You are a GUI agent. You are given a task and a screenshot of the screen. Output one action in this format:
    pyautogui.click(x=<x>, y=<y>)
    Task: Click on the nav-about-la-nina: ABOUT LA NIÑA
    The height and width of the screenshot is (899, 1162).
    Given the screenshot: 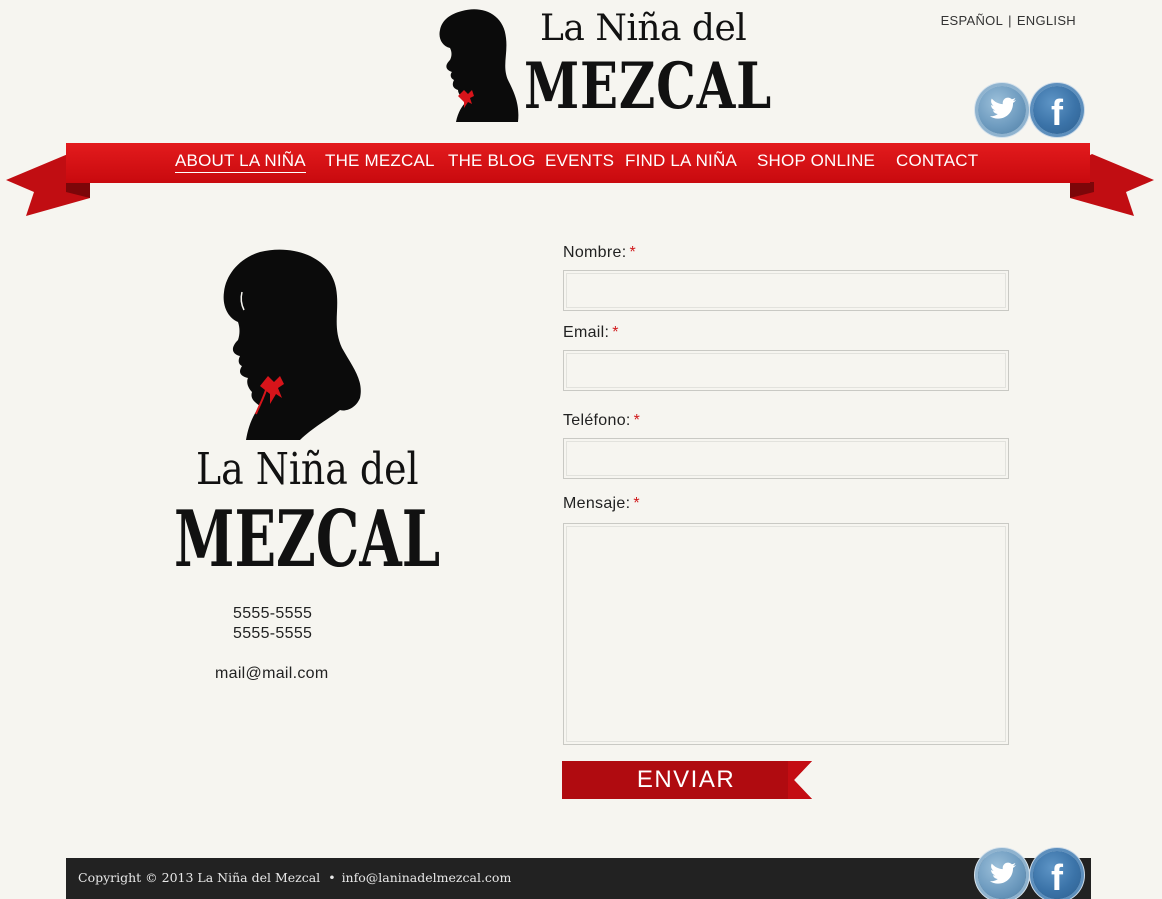 What is the action you would take?
    pyautogui.click(x=240, y=162)
    